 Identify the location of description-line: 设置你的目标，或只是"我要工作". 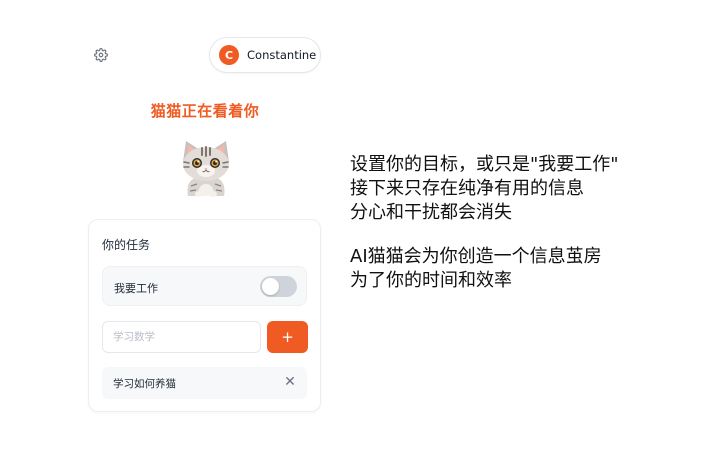
(484, 164).